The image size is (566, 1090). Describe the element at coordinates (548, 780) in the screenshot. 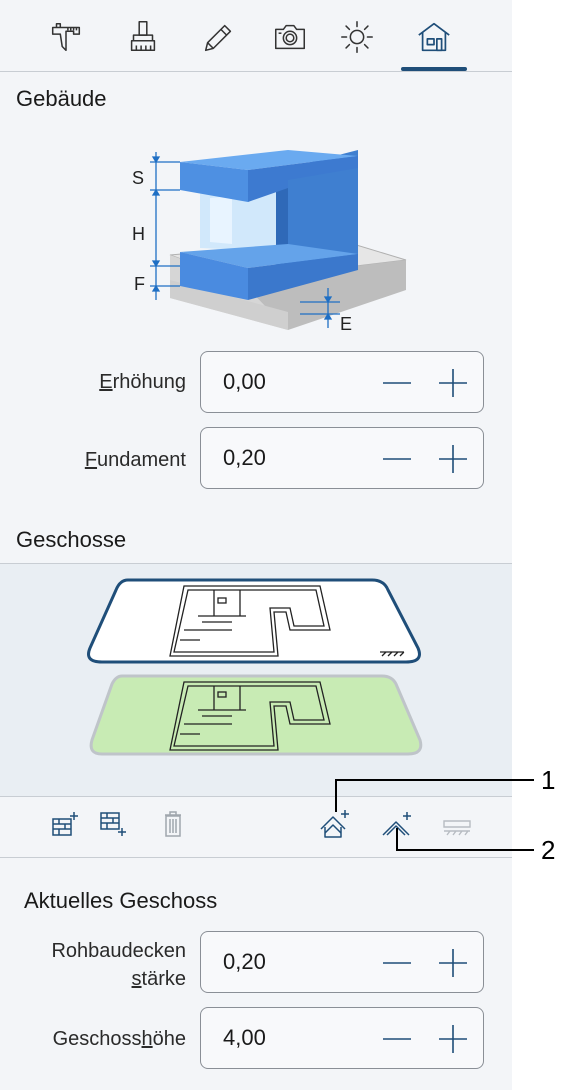

I see `callout-1: 1` at that location.